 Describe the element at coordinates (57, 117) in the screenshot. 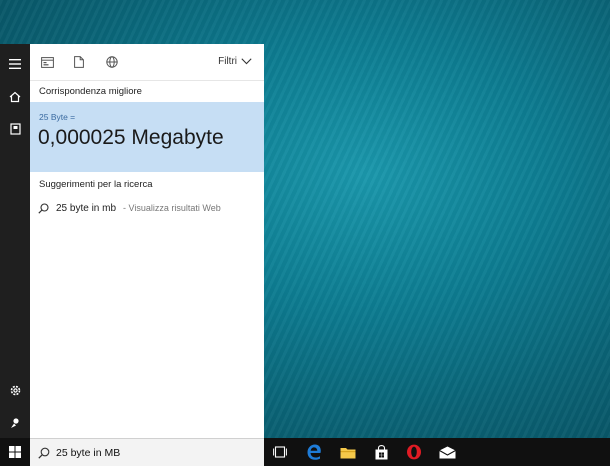

I see `conversion-query: 25 Byte =` at that location.